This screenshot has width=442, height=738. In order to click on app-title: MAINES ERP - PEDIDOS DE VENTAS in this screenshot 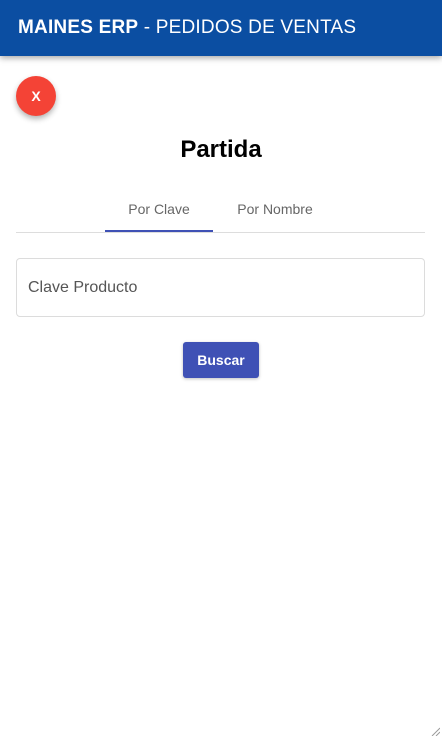, I will do `click(187, 28)`.